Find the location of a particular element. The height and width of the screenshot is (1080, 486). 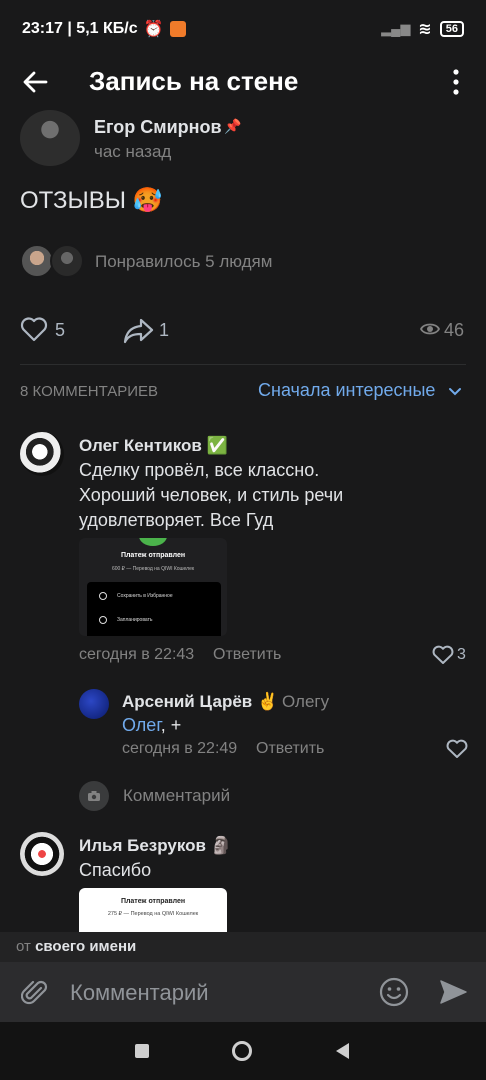

camera-icon is located at coordinates (94, 796).